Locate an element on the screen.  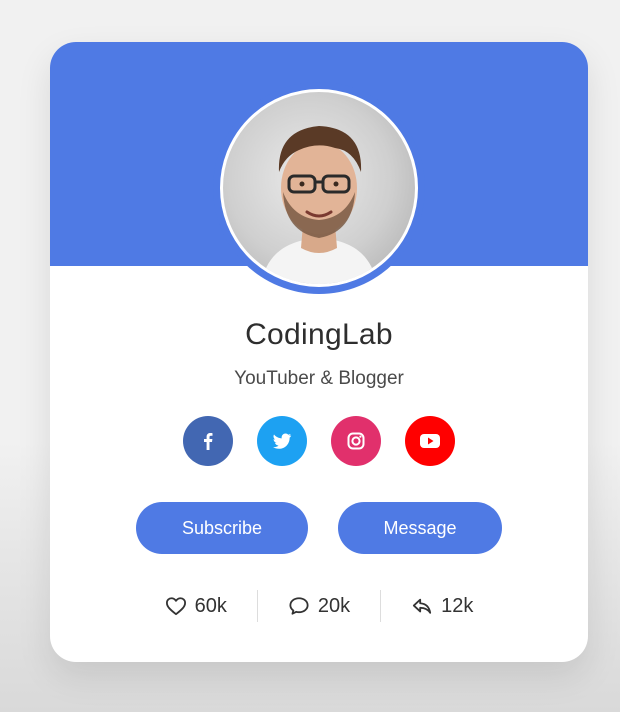
instagram-icon is located at coordinates (356, 441).